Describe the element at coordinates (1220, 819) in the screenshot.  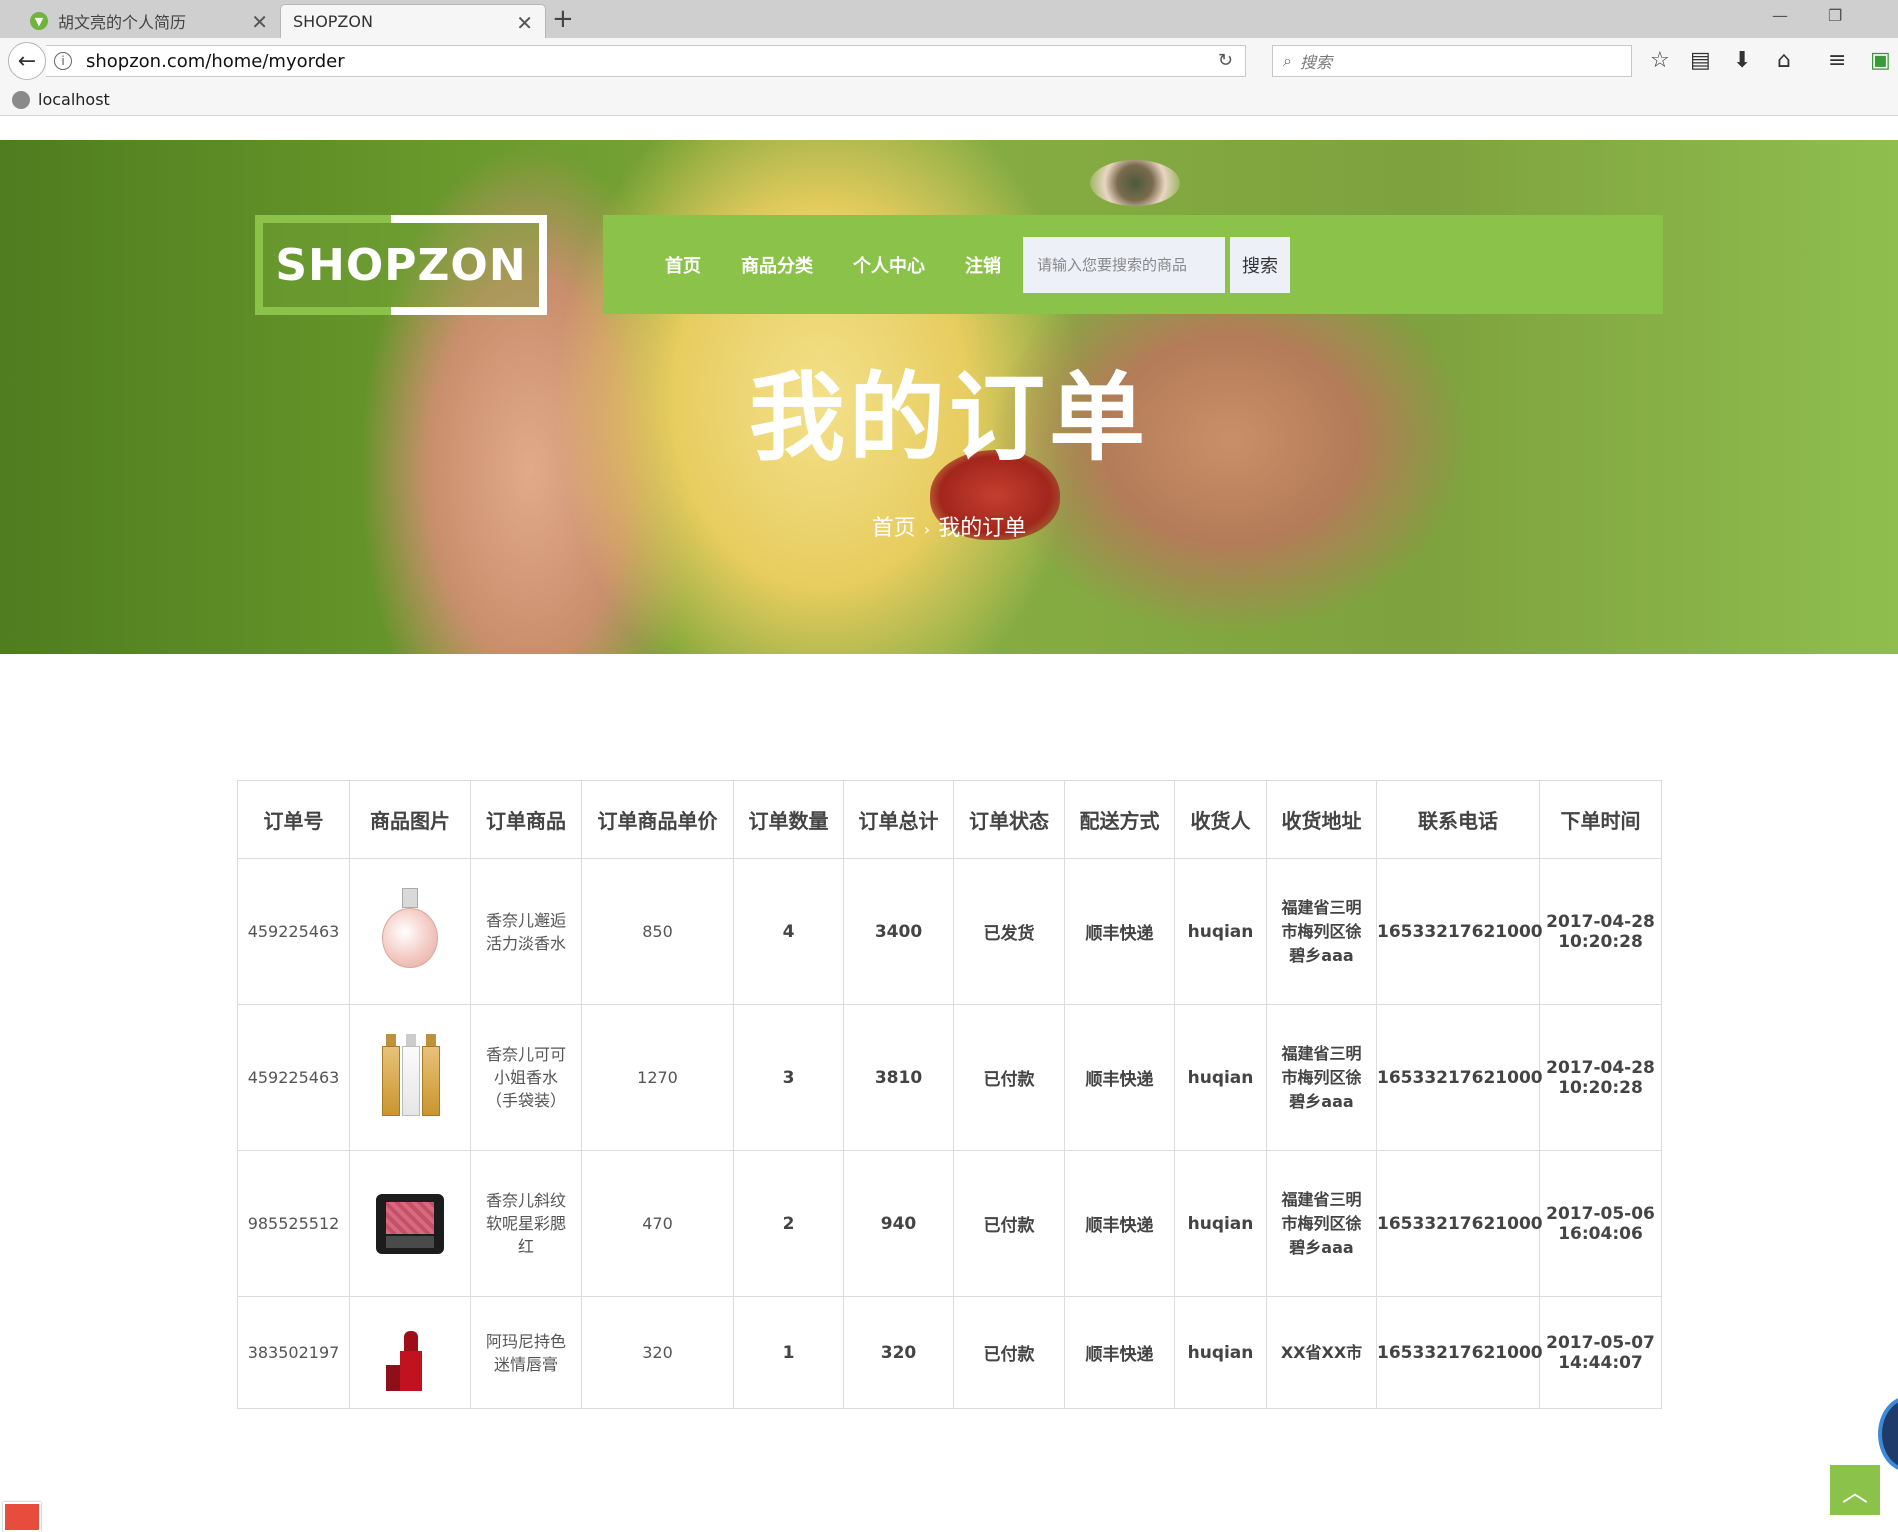
I see `column-header: 收货人` at that location.